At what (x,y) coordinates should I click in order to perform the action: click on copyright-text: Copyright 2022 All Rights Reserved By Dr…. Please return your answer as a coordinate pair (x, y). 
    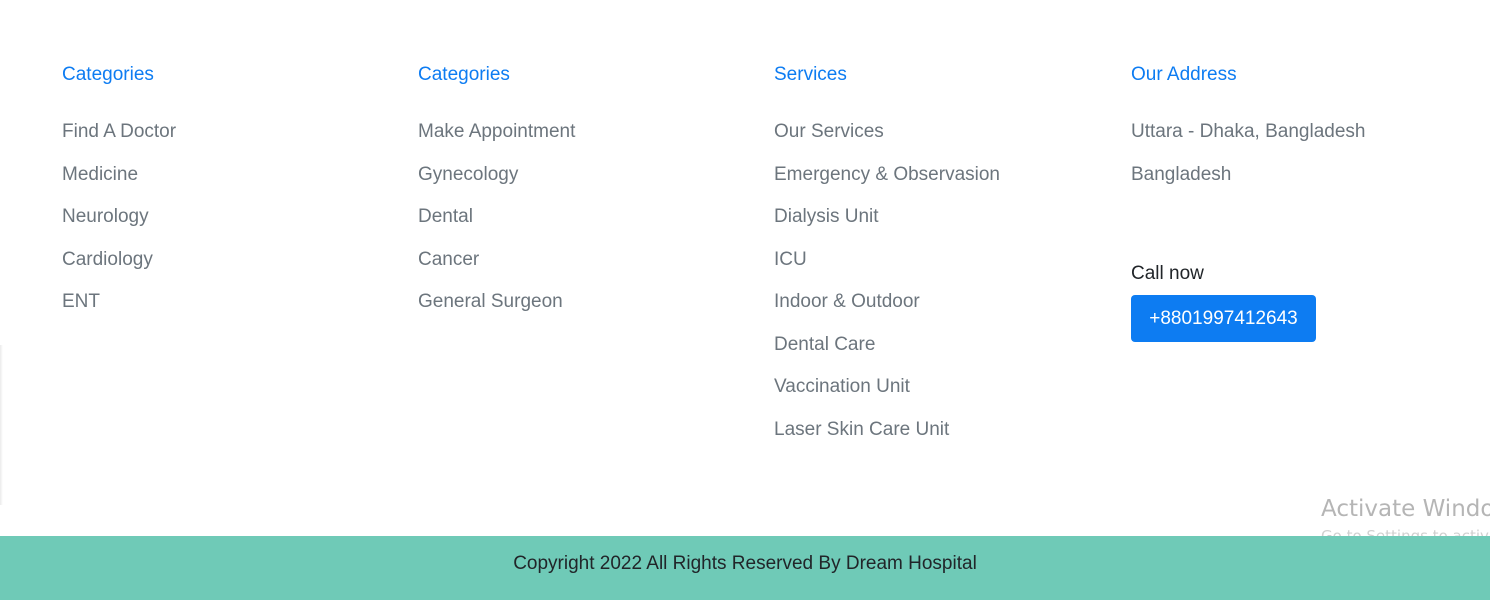
    Looking at the image, I should click on (745, 563).